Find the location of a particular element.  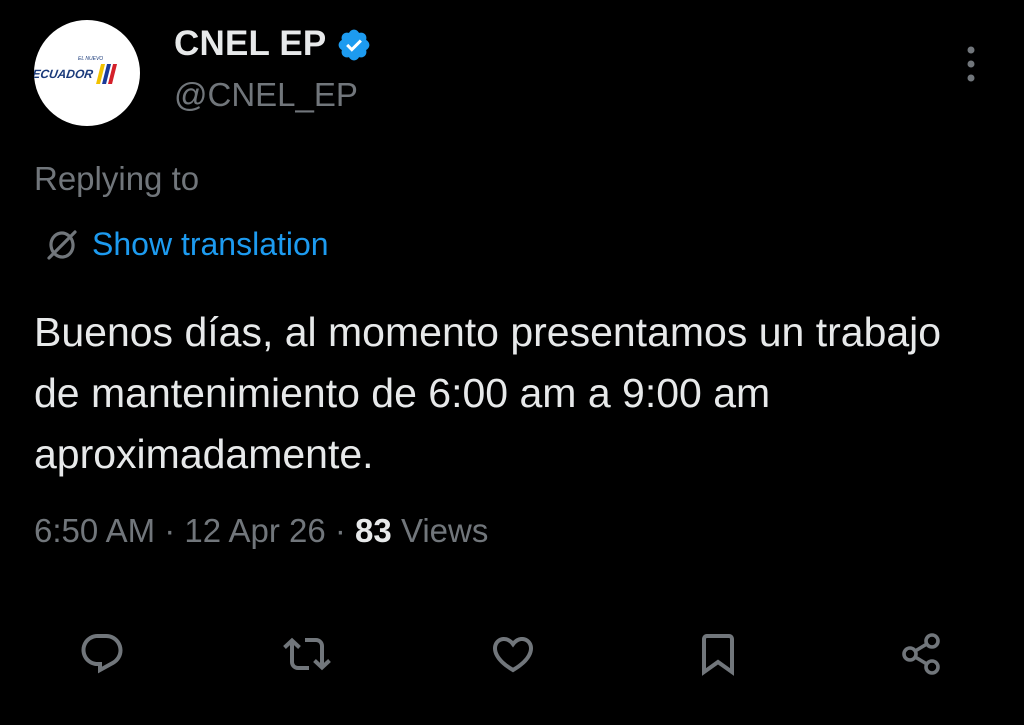

avatar: EL NUEVO ECUADOR is located at coordinates (87, 73).